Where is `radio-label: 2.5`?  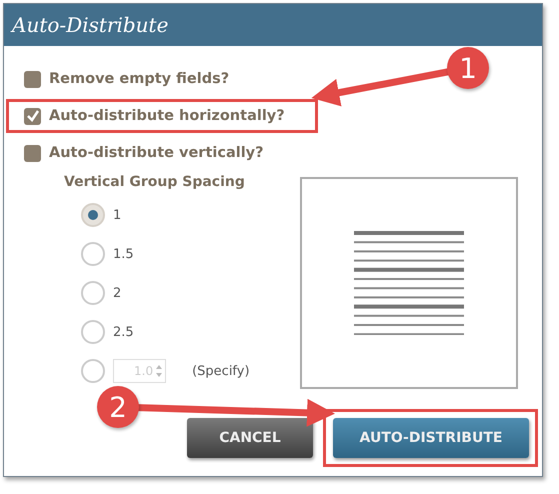
radio-label: 2.5 is located at coordinates (123, 332).